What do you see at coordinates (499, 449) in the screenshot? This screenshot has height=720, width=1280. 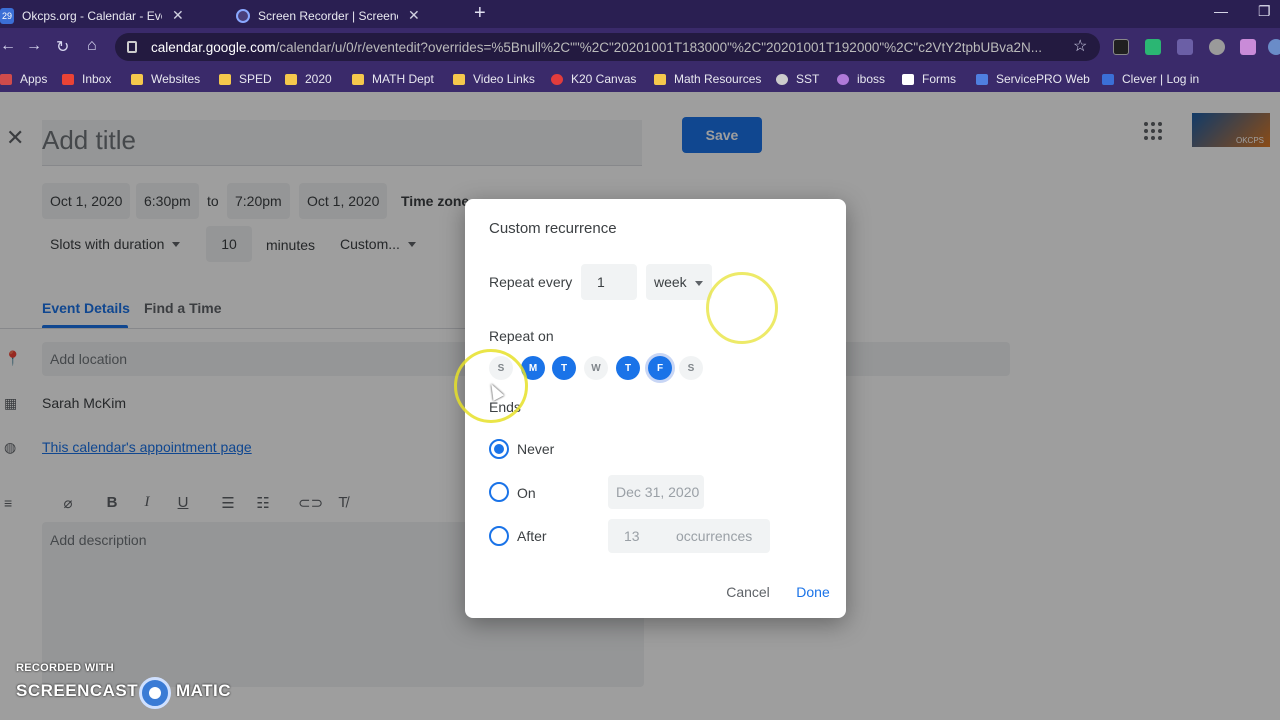 I see `ends-never-radio` at bounding box center [499, 449].